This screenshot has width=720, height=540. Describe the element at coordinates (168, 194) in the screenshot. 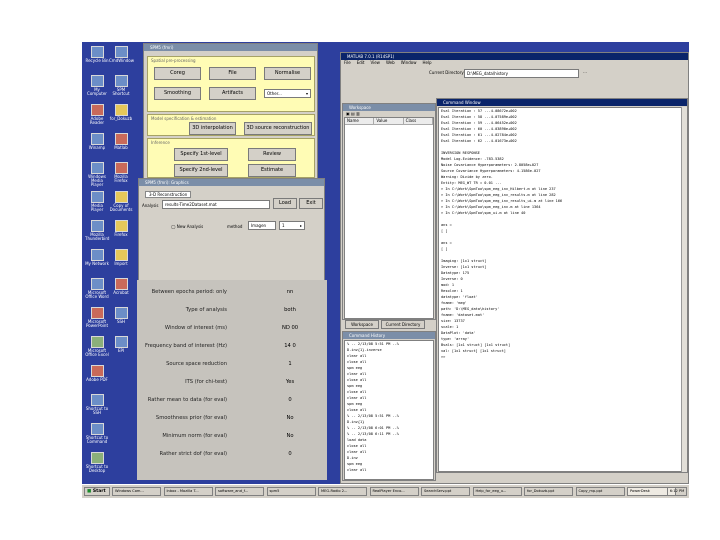

I see `reconstruction-tab: 3-D Reconstruction` at that location.